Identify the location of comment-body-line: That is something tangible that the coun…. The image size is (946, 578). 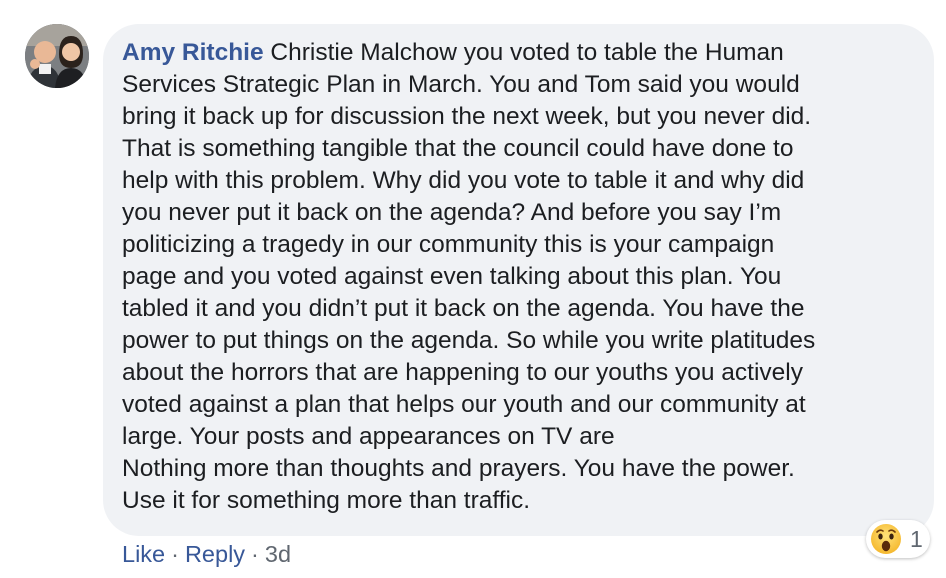
(458, 148).